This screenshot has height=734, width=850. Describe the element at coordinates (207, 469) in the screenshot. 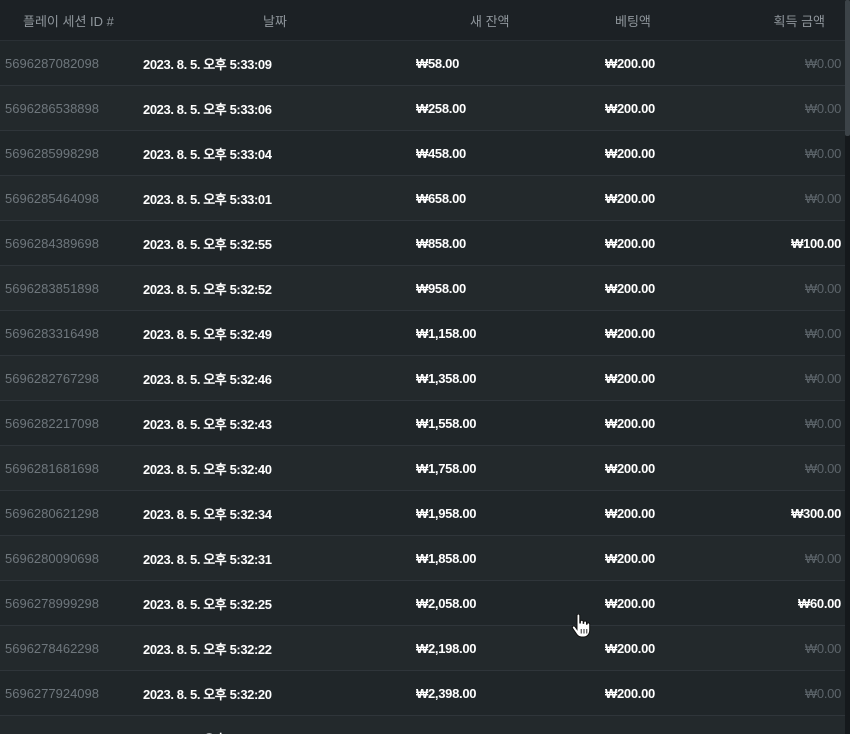

I see `date-cell: 2023. 8. 5. 오후 5:32:40` at that location.